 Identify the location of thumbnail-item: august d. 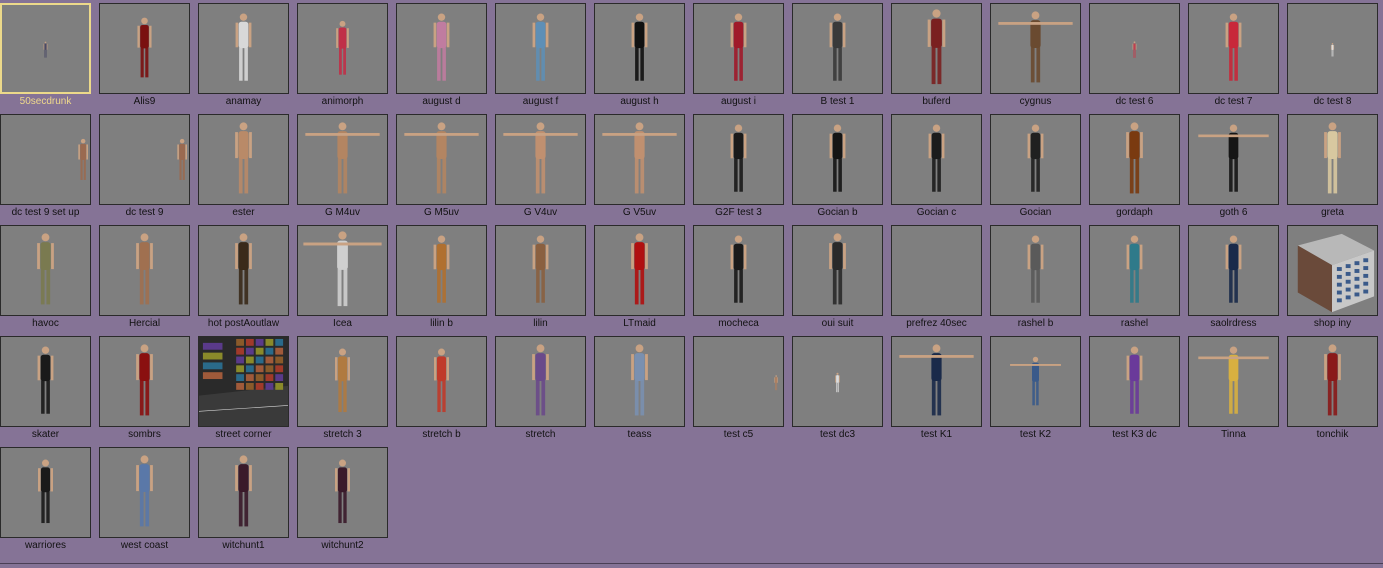
(441, 54).